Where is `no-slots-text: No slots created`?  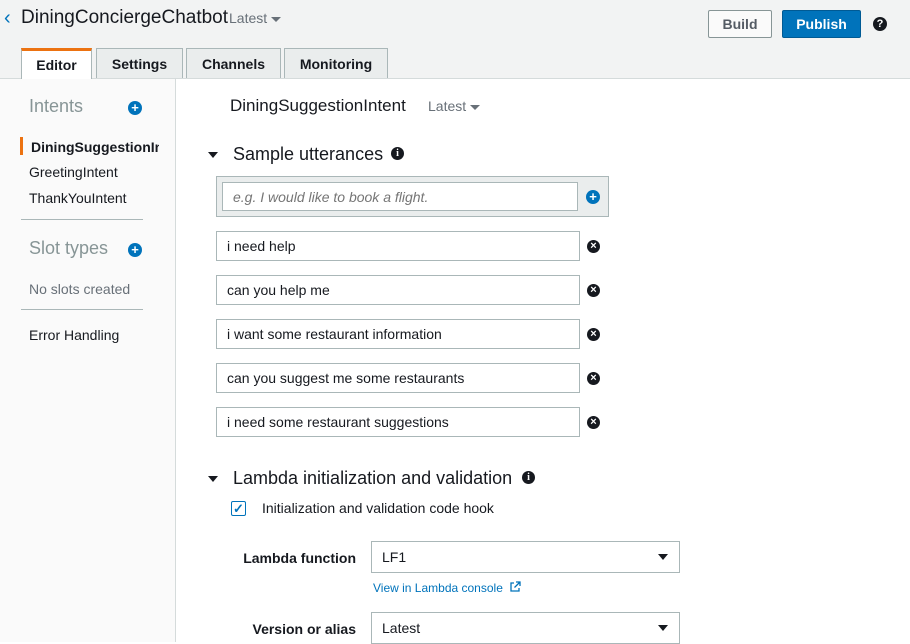
no-slots-text: No slots created is located at coordinates (80, 289).